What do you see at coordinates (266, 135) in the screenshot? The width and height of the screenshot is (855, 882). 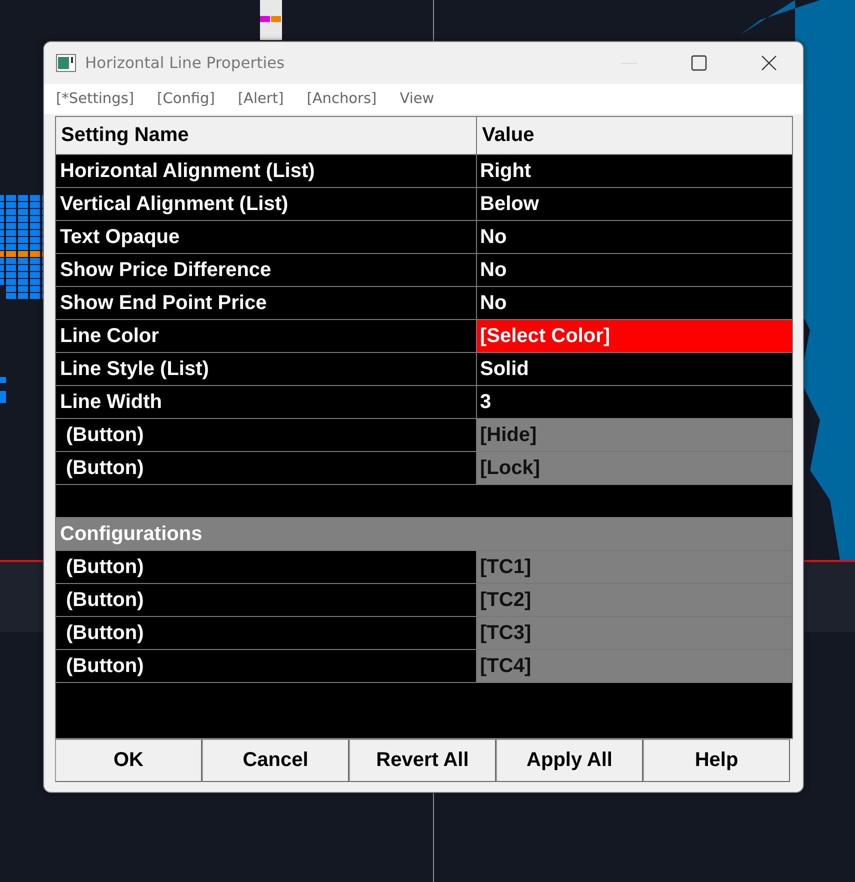 I see `column-header: Setting Name` at bounding box center [266, 135].